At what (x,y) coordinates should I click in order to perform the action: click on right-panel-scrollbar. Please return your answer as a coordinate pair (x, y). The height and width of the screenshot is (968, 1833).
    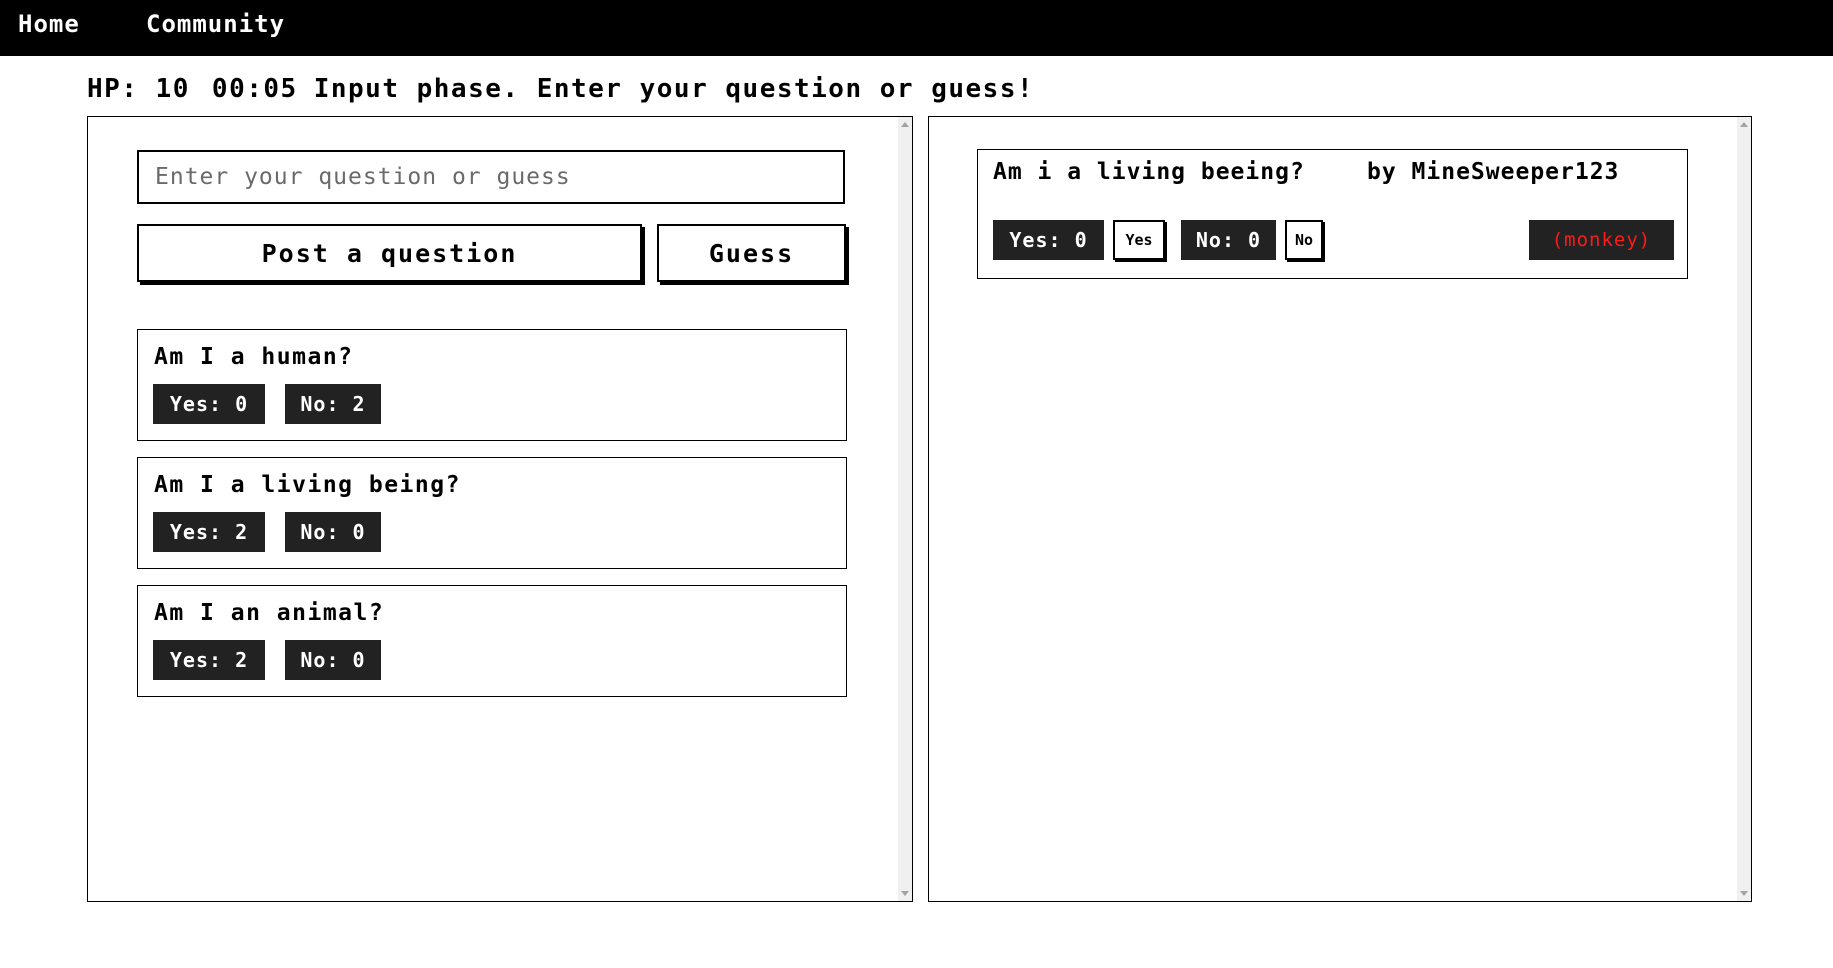
    Looking at the image, I should click on (1744, 509).